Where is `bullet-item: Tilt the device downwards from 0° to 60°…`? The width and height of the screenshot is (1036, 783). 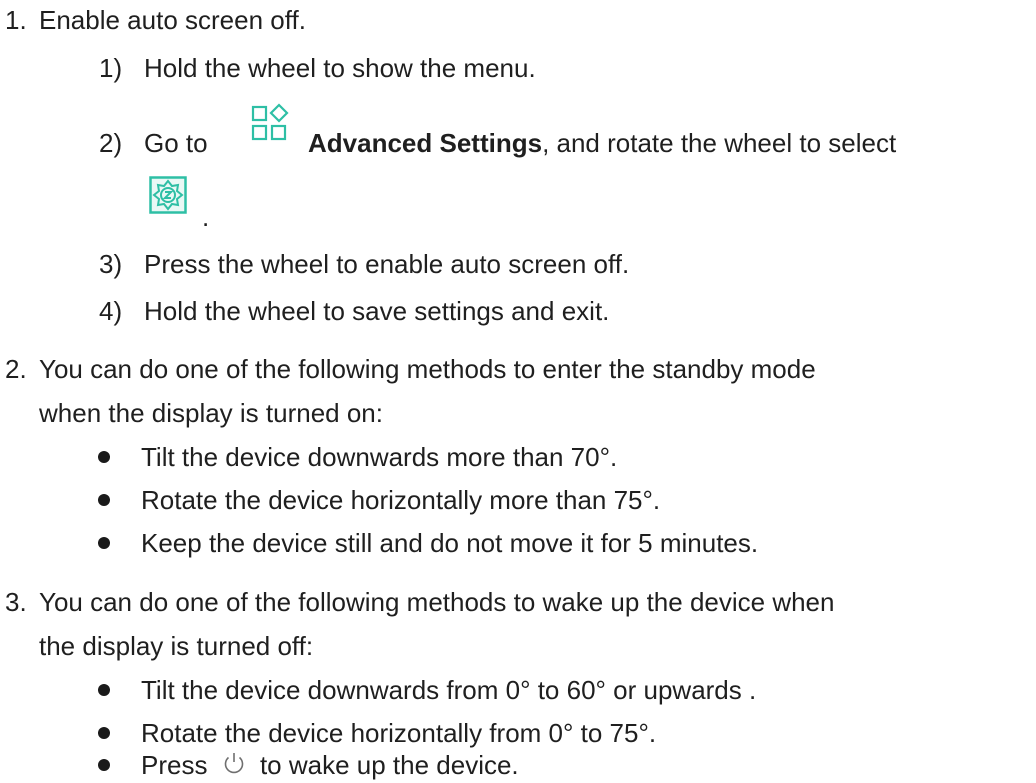 bullet-item: Tilt the device downwards from 0° to 60°… is located at coordinates (548, 690).